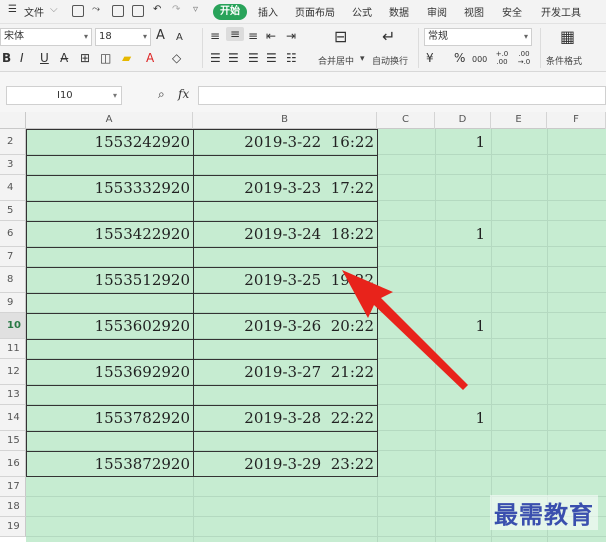 Image resolution: width=606 pixels, height=542 pixels. I want to click on cell-b2: 2019-3-22 16:22, so click(285, 142).